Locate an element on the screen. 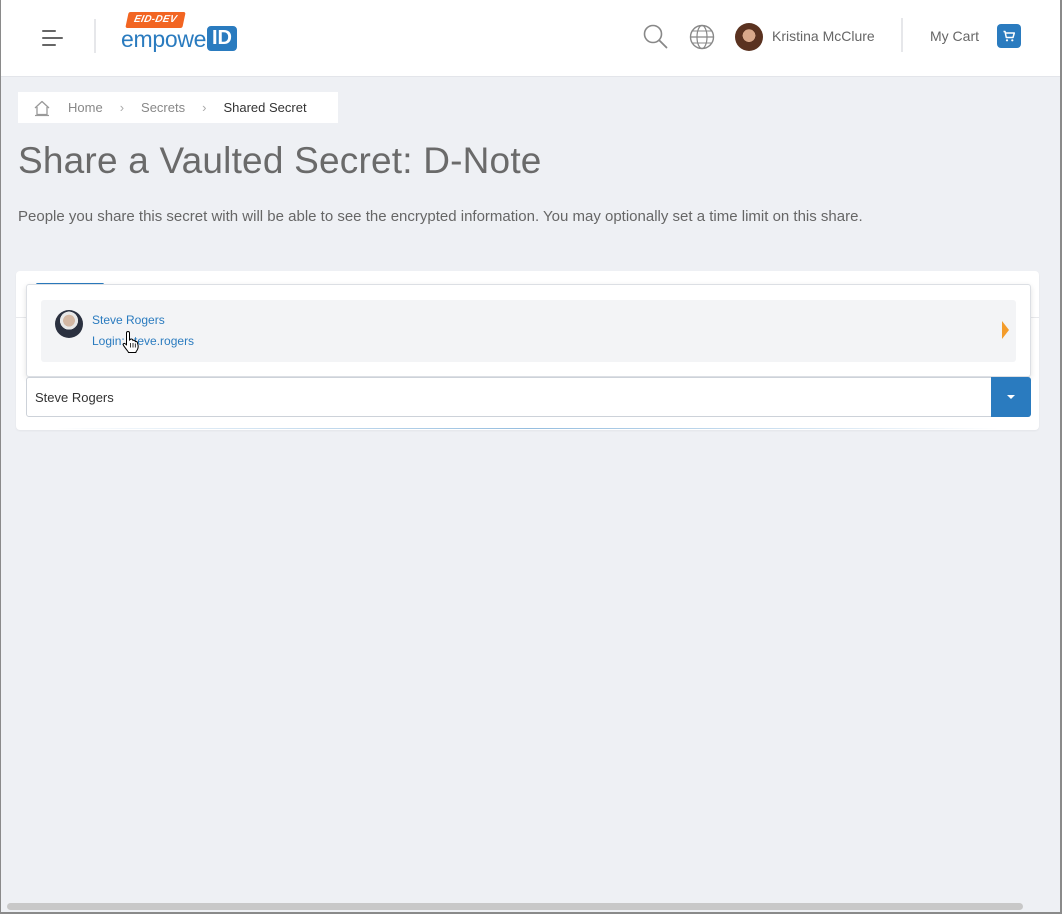 Image resolution: width=1062 pixels, height=914 pixels. empowerid-logo: EID-DEV empower ID is located at coordinates (188, 34).